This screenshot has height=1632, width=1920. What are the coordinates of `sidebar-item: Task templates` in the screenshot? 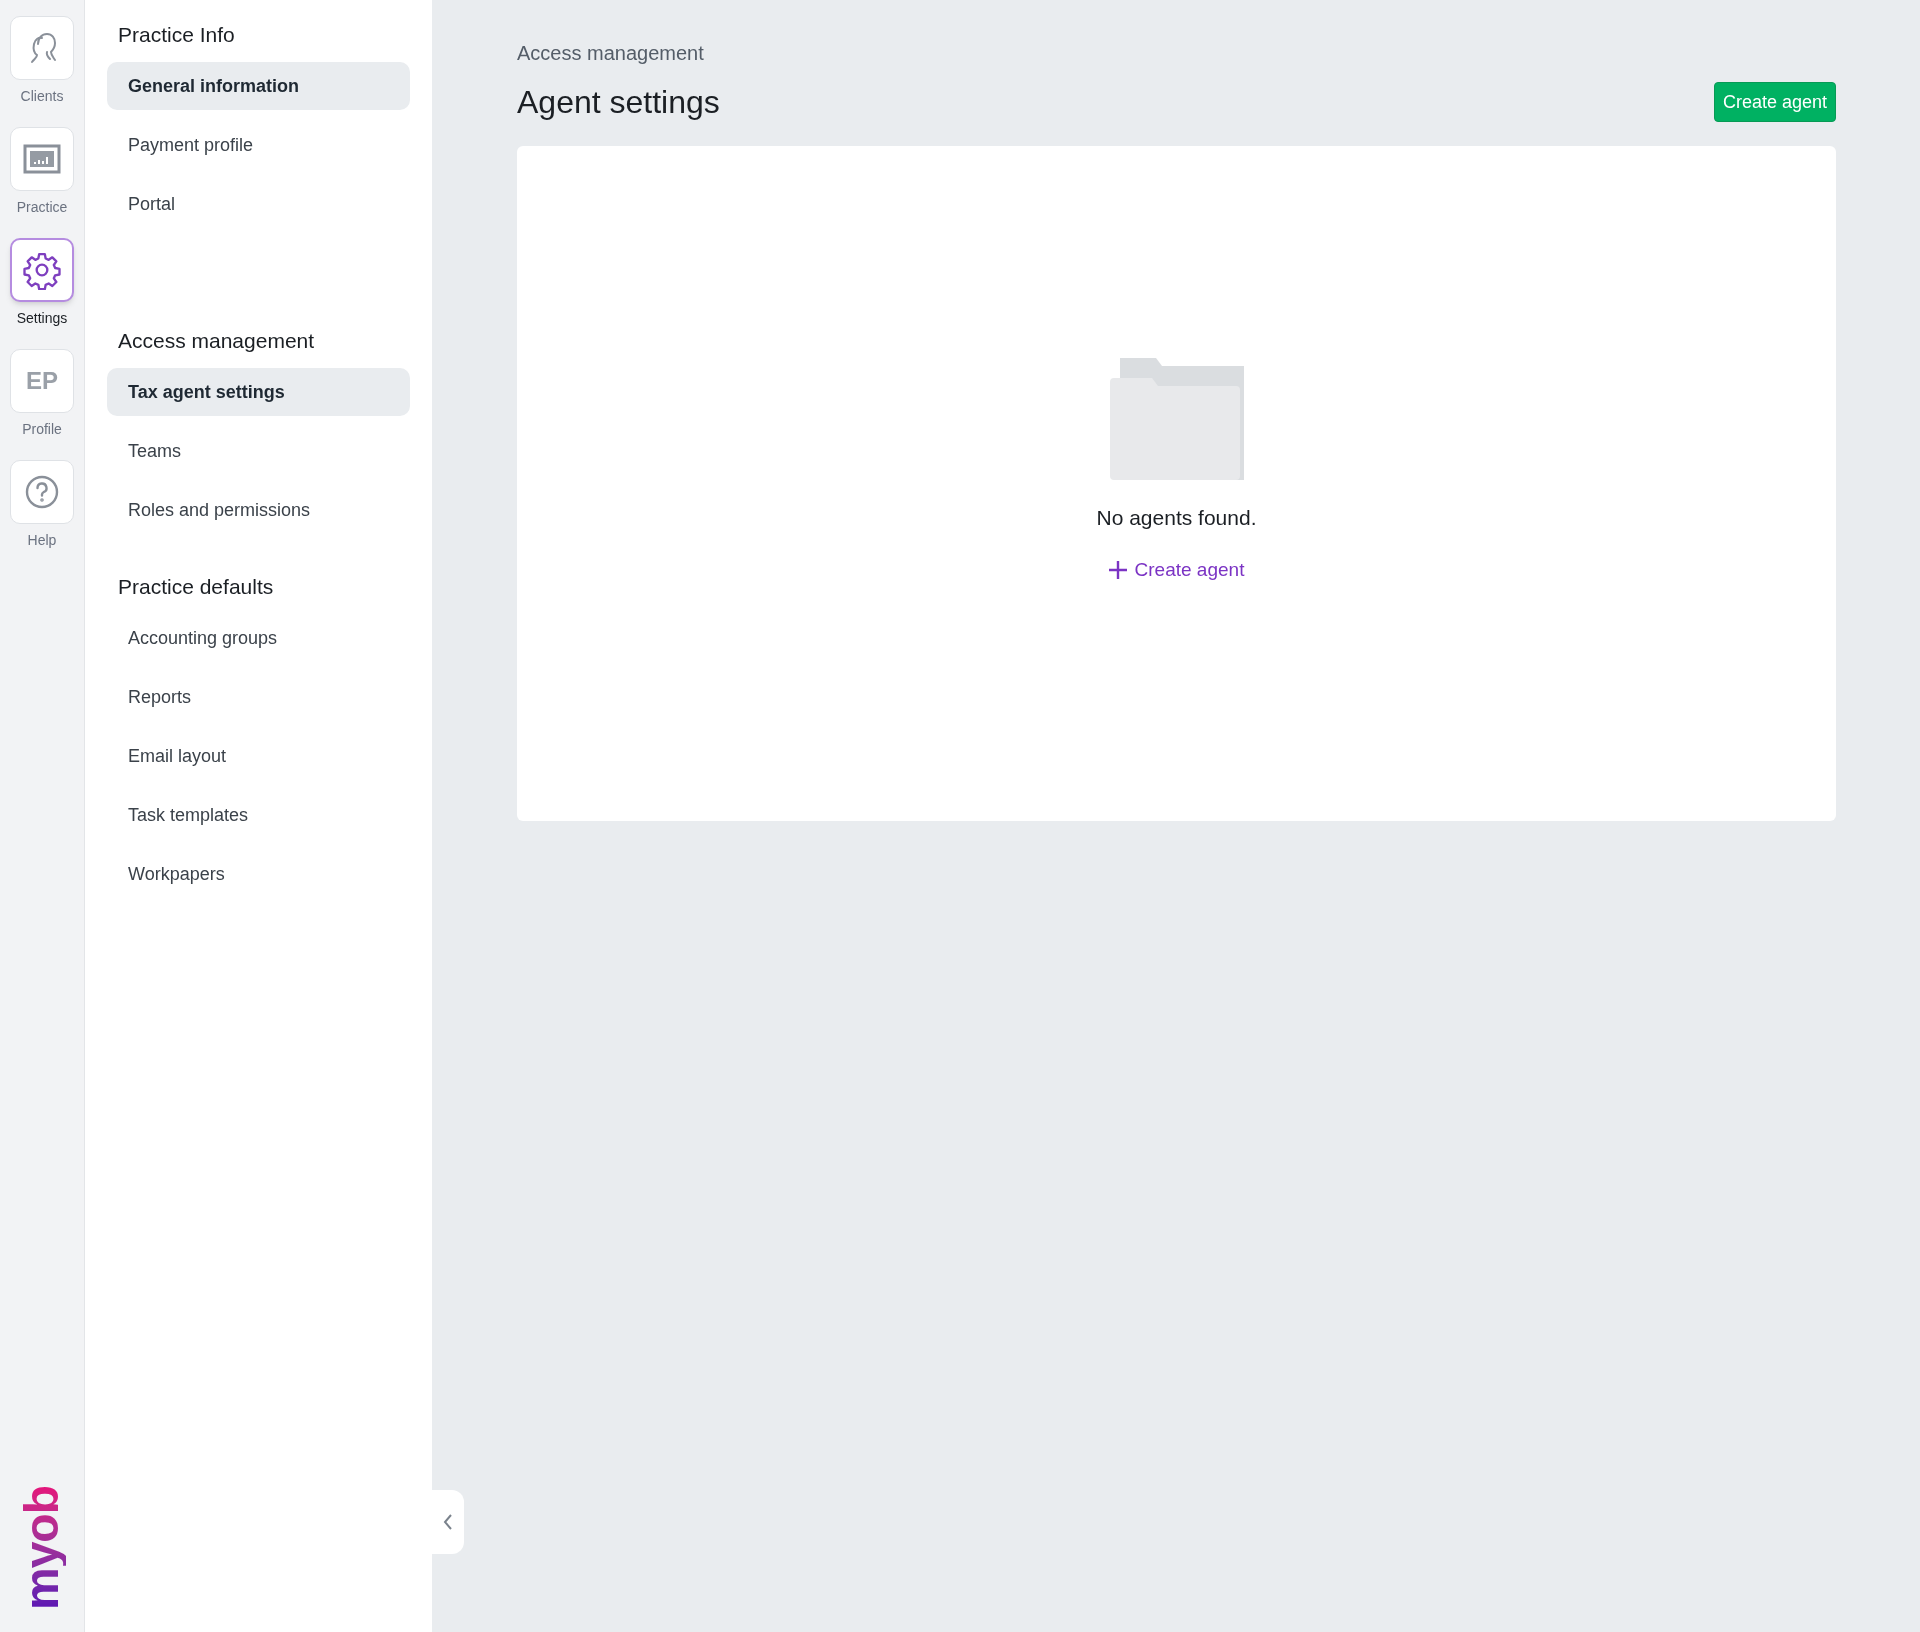 It's located at (258, 815).